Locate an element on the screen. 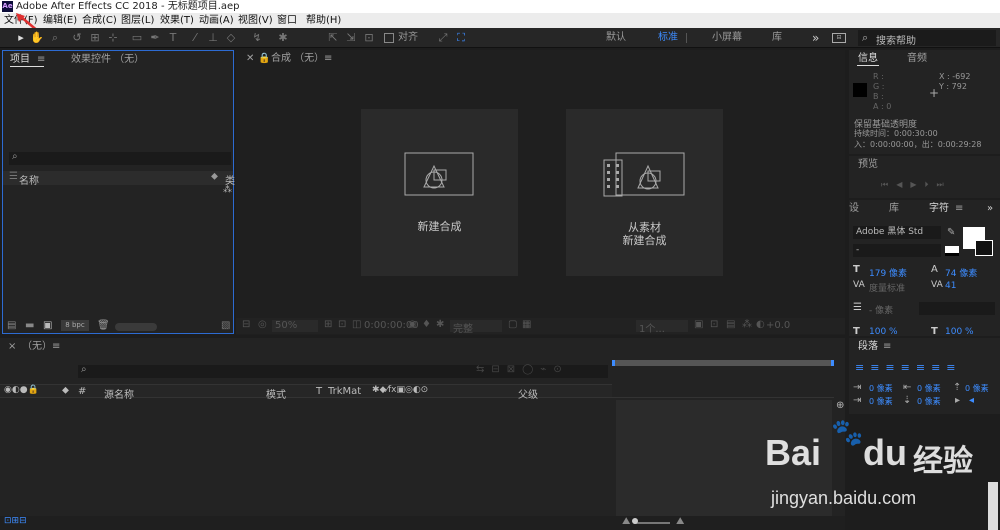 This screenshot has width=1000, height=530. vertical-scale-value: 100 % is located at coordinates (883, 332).